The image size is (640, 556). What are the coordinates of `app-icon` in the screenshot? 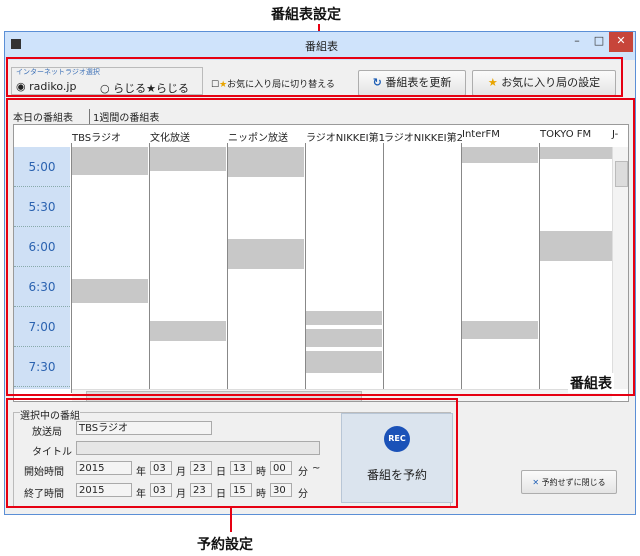 It's located at (16, 44).